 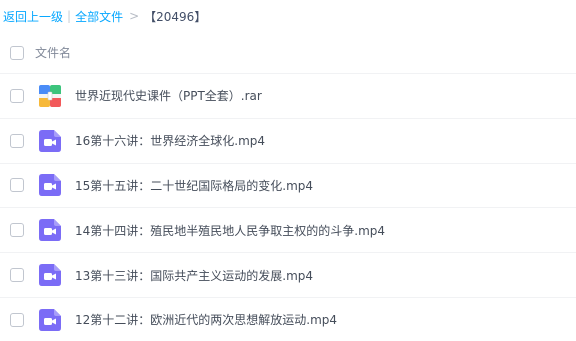 What do you see at coordinates (17, 52) in the screenshot?
I see `select-all-checkbox` at bounding box center [17, 52].